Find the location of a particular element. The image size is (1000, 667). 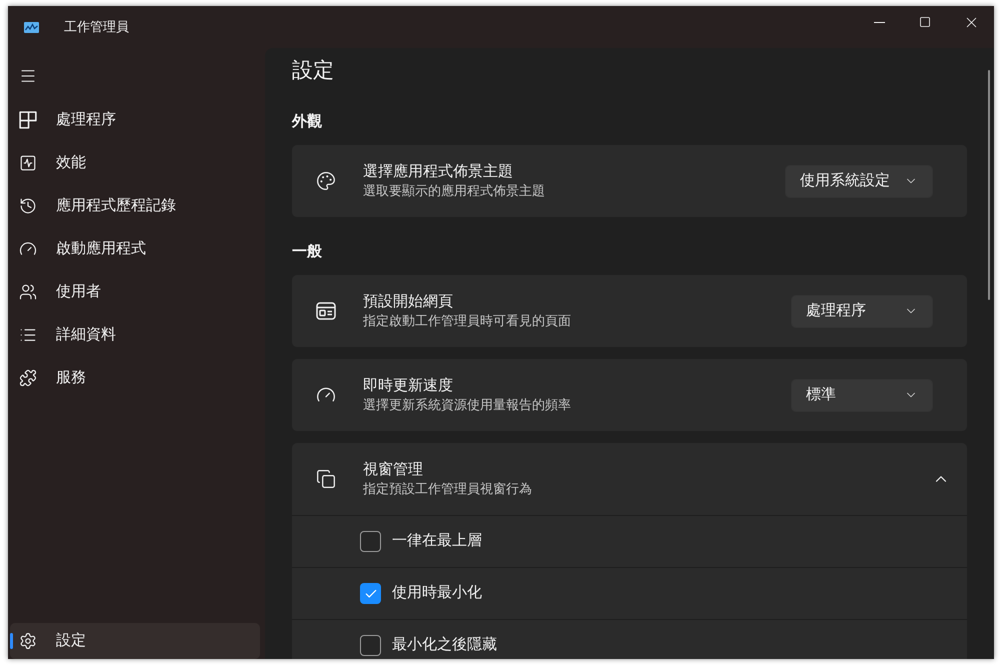

selection-bar-icon is located at coordinates (11, 641).